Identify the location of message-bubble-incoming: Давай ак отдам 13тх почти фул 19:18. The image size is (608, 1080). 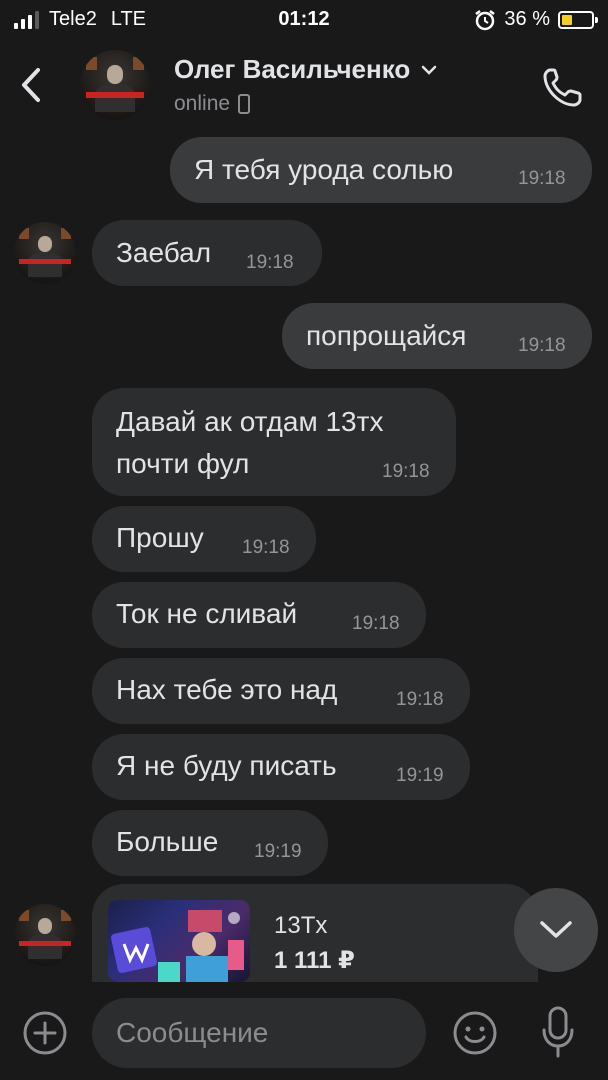
(274, 442).